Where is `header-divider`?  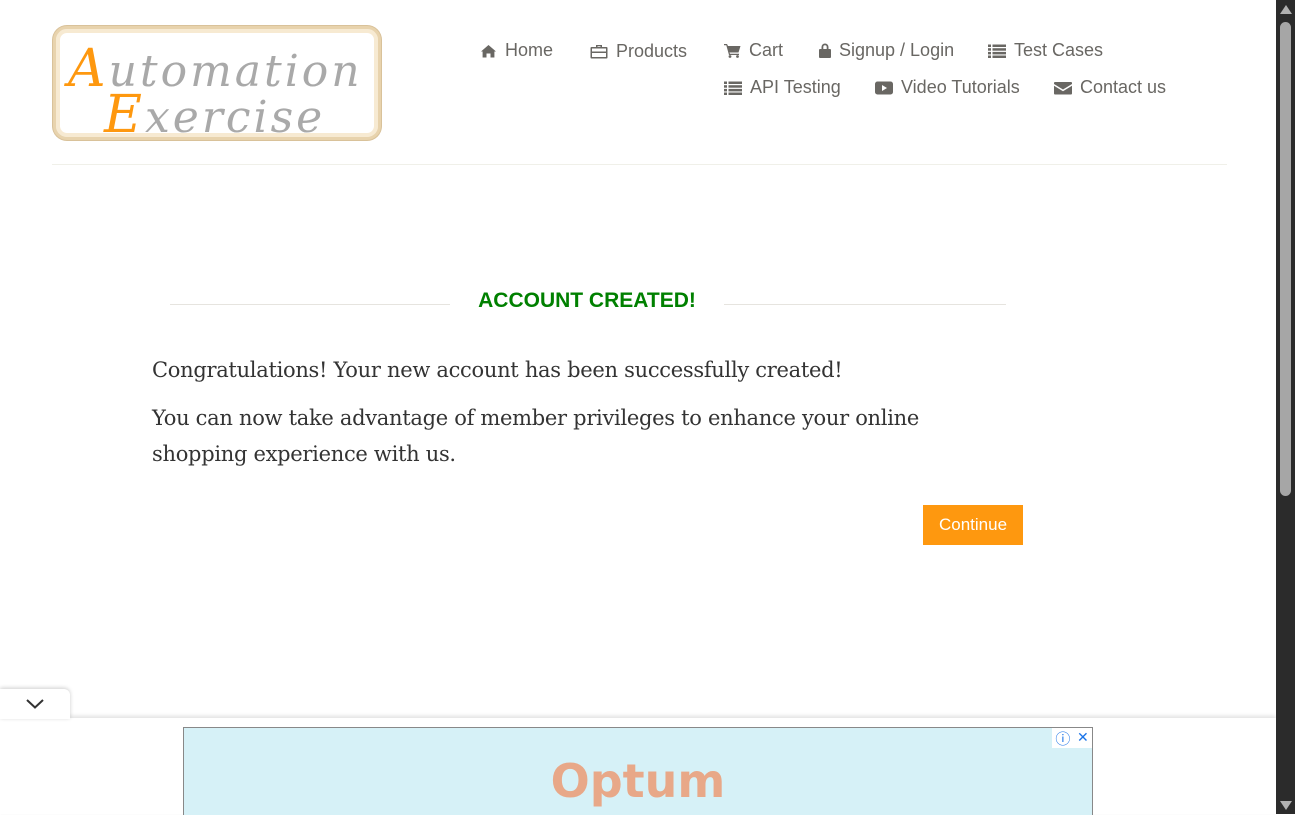 header-divider is located at coordinates (639, 164).